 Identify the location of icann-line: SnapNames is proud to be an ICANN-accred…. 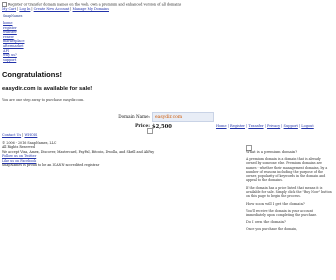
(51, 165).